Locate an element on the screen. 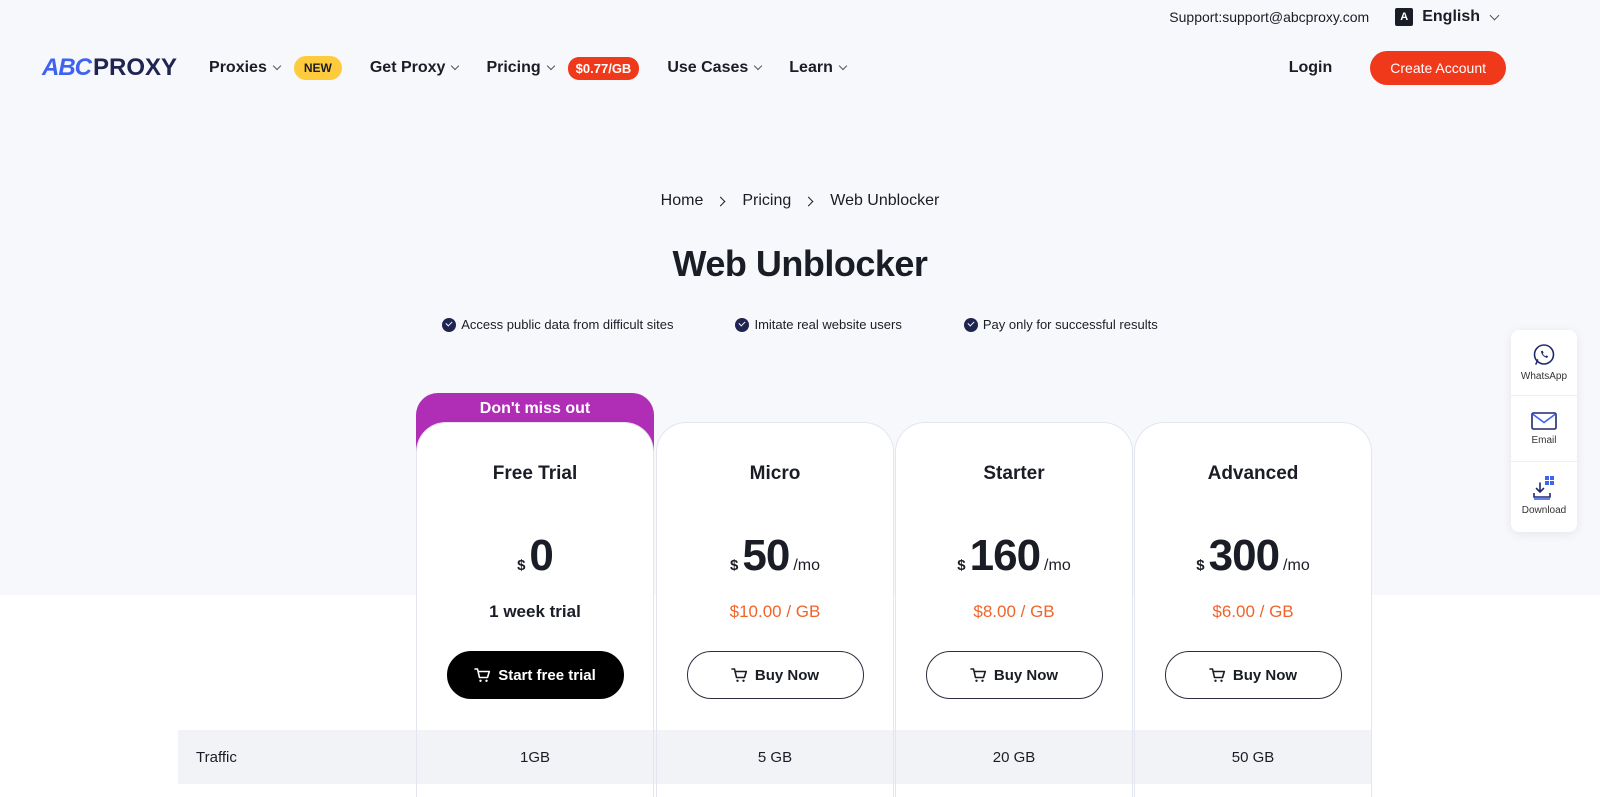  feature-item: Access public data from difficult sites is located at coordinates (557, 324).